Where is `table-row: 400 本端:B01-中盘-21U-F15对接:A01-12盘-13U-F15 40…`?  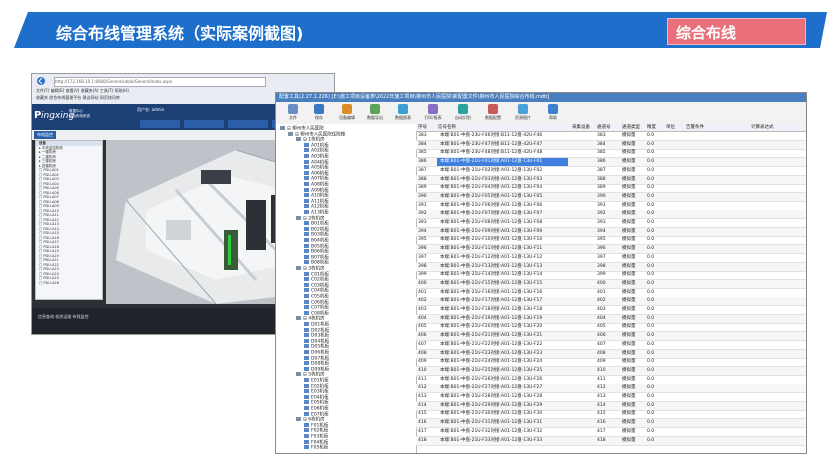
table-row: 400 本端:B01-中盘-21U-F15对接:A01-12盘-13U-F15 40… is located at coordinates (611, 284).